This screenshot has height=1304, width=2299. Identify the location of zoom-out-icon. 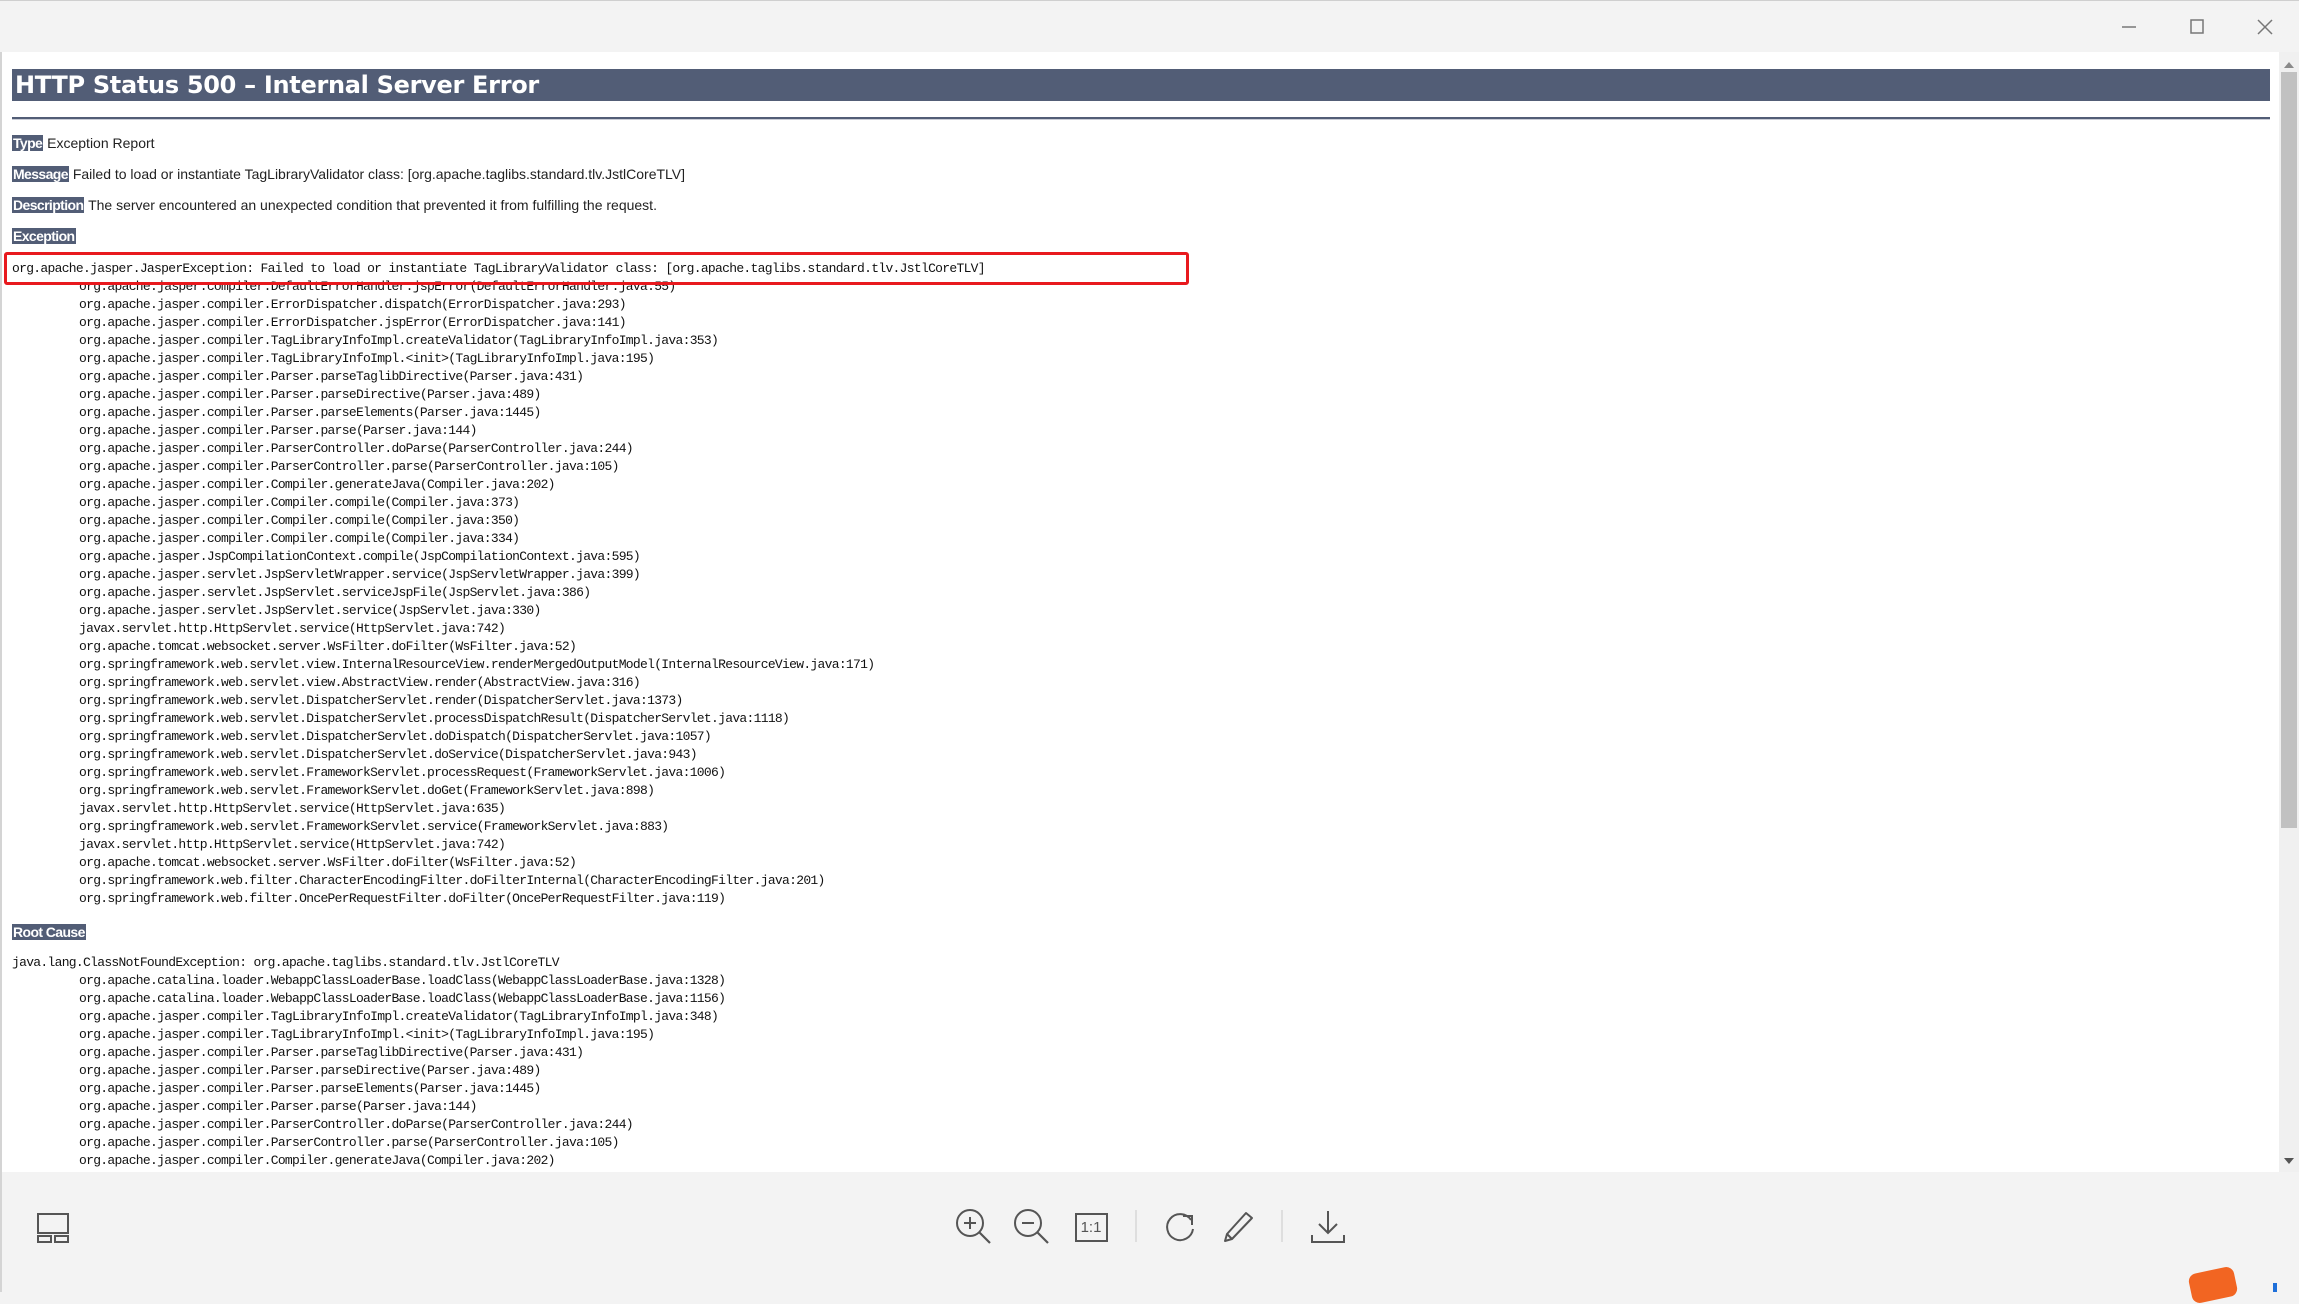
(1031, 1226).